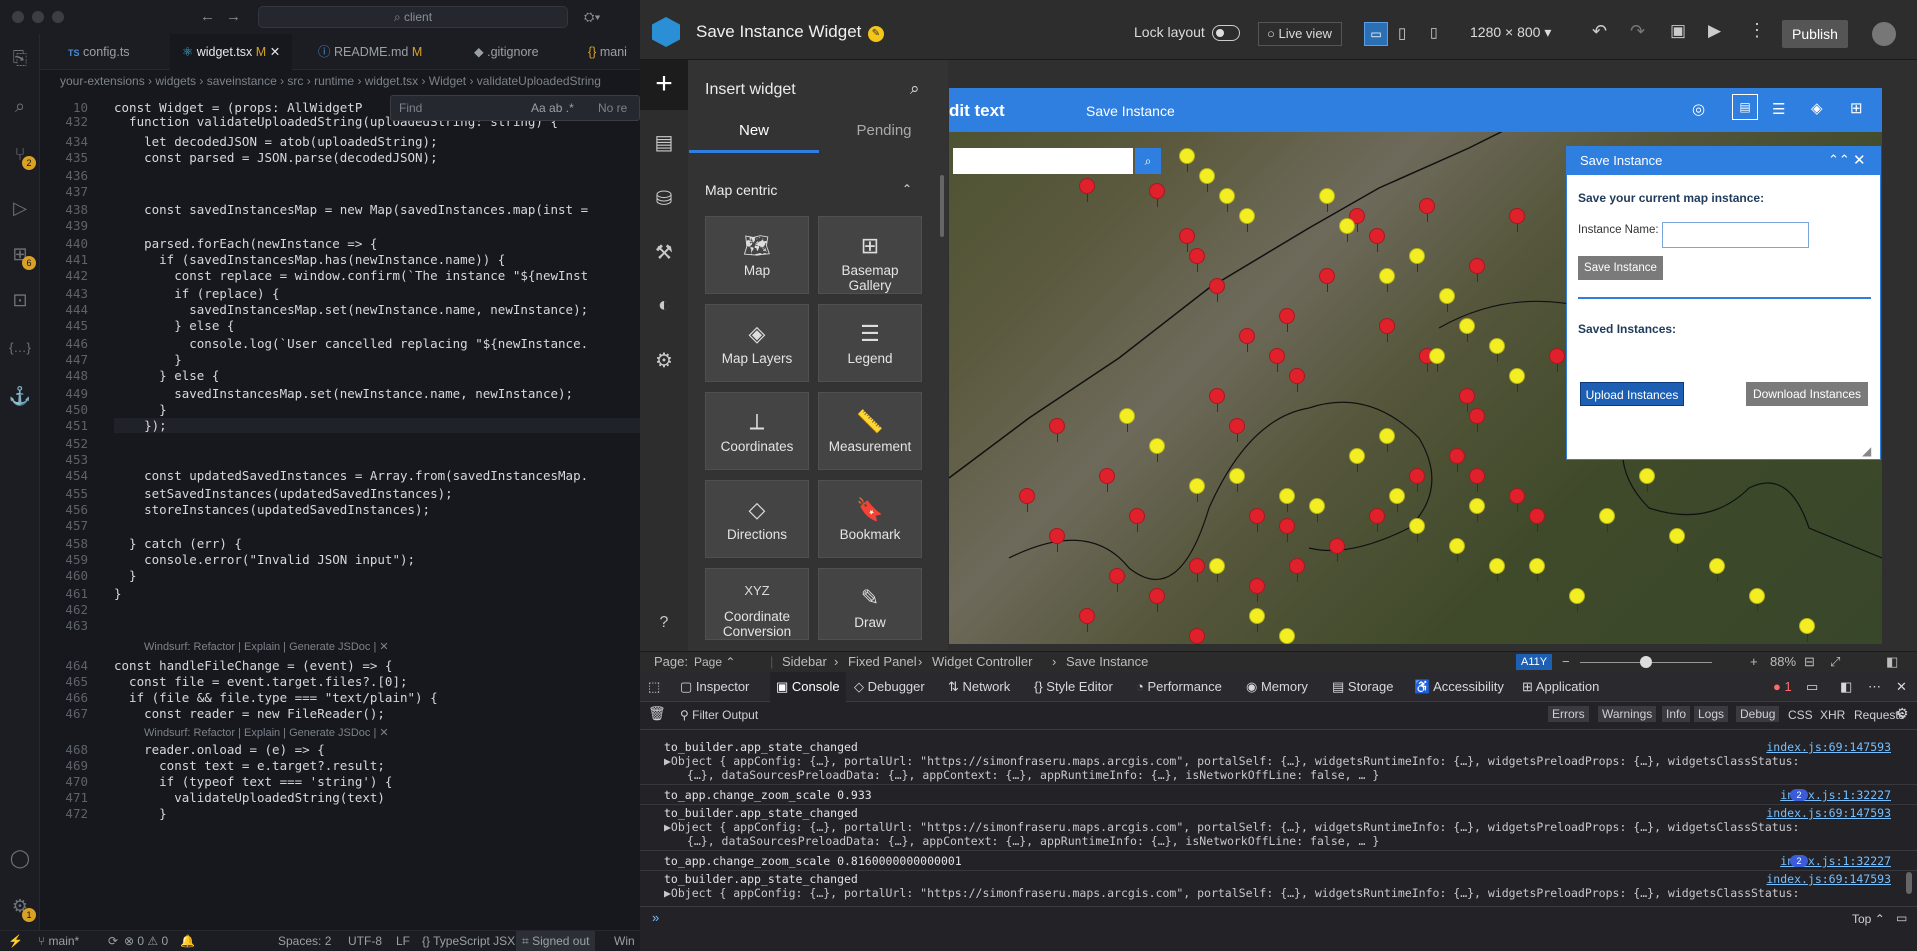  What do you see at coordinates (1073, 687) in the screenshot?
I see `tab-style-editor: {} Style Editor` at bounding box center [1073, 687].